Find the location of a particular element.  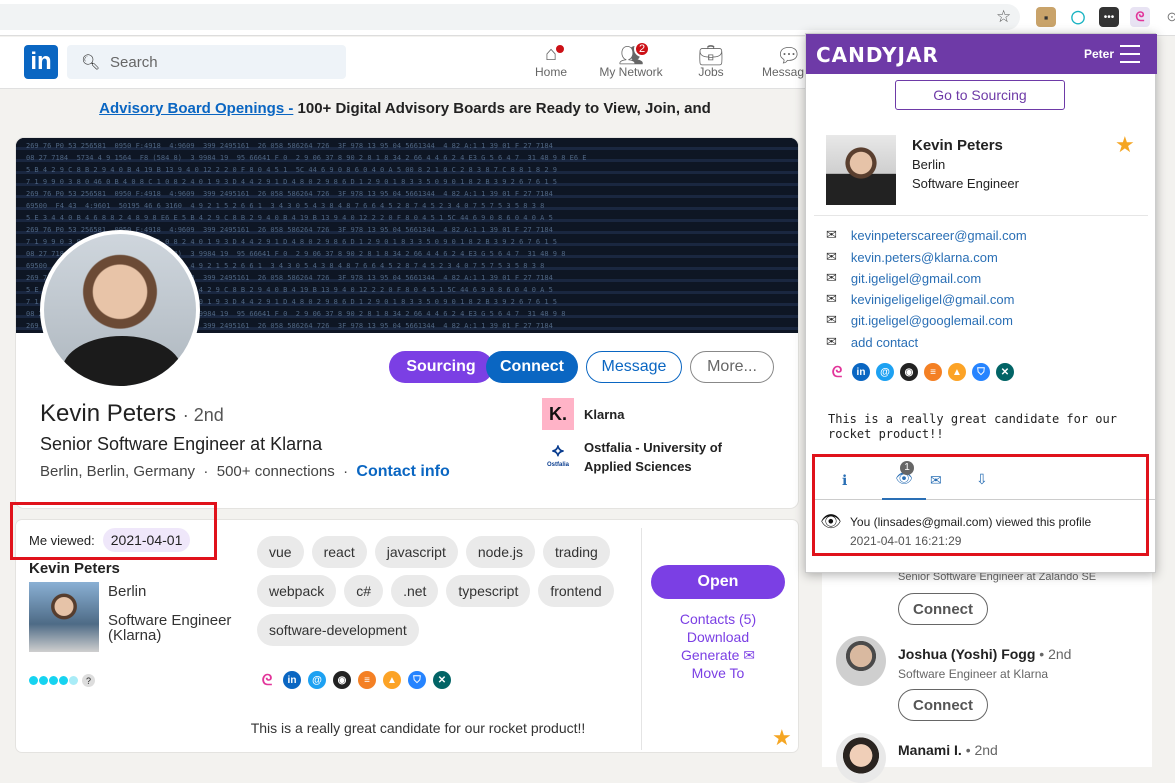

email-row: ✉ kevinpeterscareer@gmail.com is located at coordinates (926, 235).